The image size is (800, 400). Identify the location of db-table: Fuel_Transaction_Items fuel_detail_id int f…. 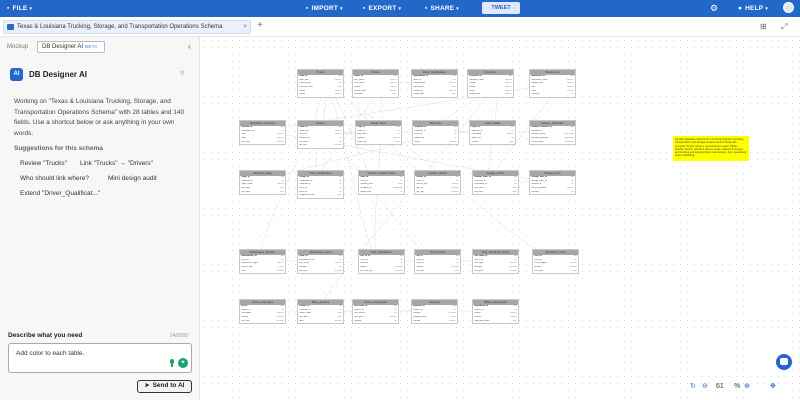
(495, 262).